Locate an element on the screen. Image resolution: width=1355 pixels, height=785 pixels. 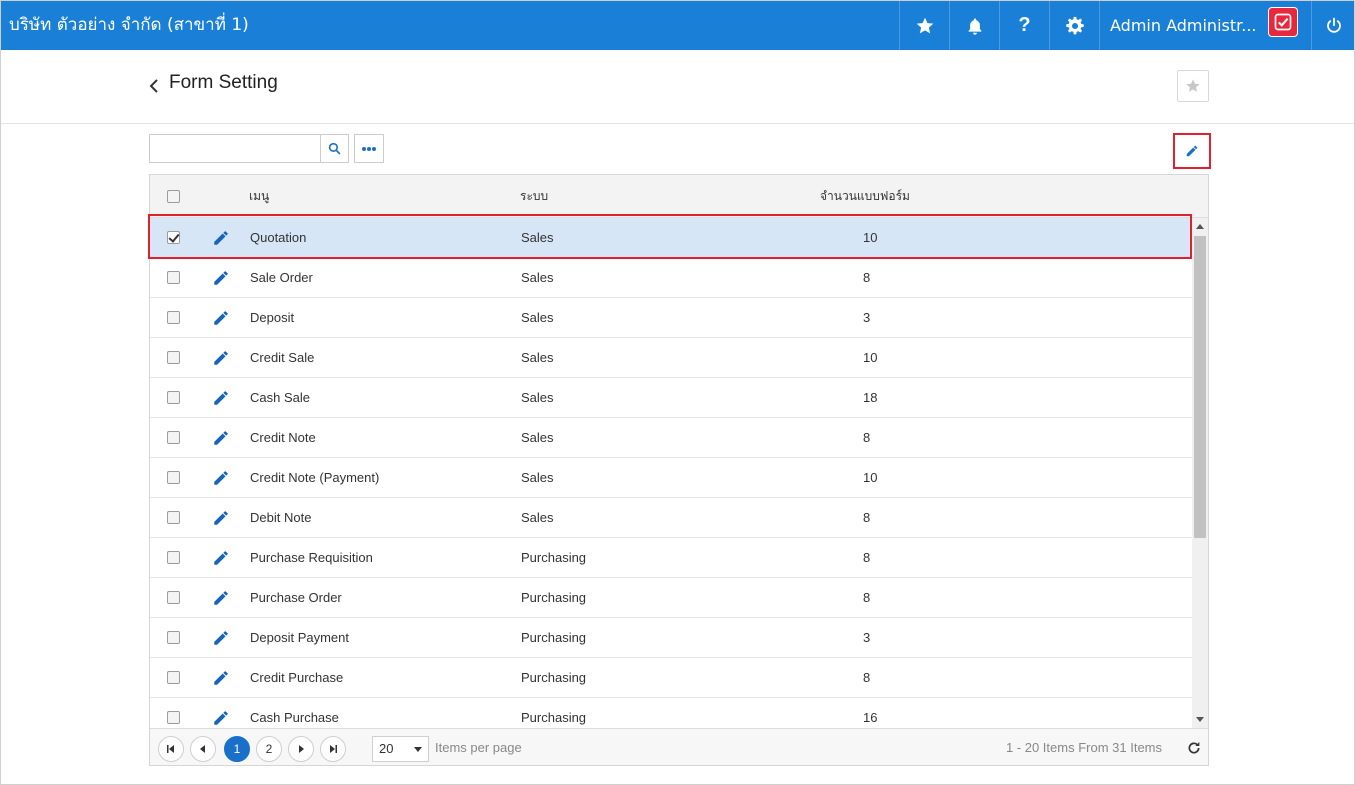
more-options-button is located at coordinates (369, 148).